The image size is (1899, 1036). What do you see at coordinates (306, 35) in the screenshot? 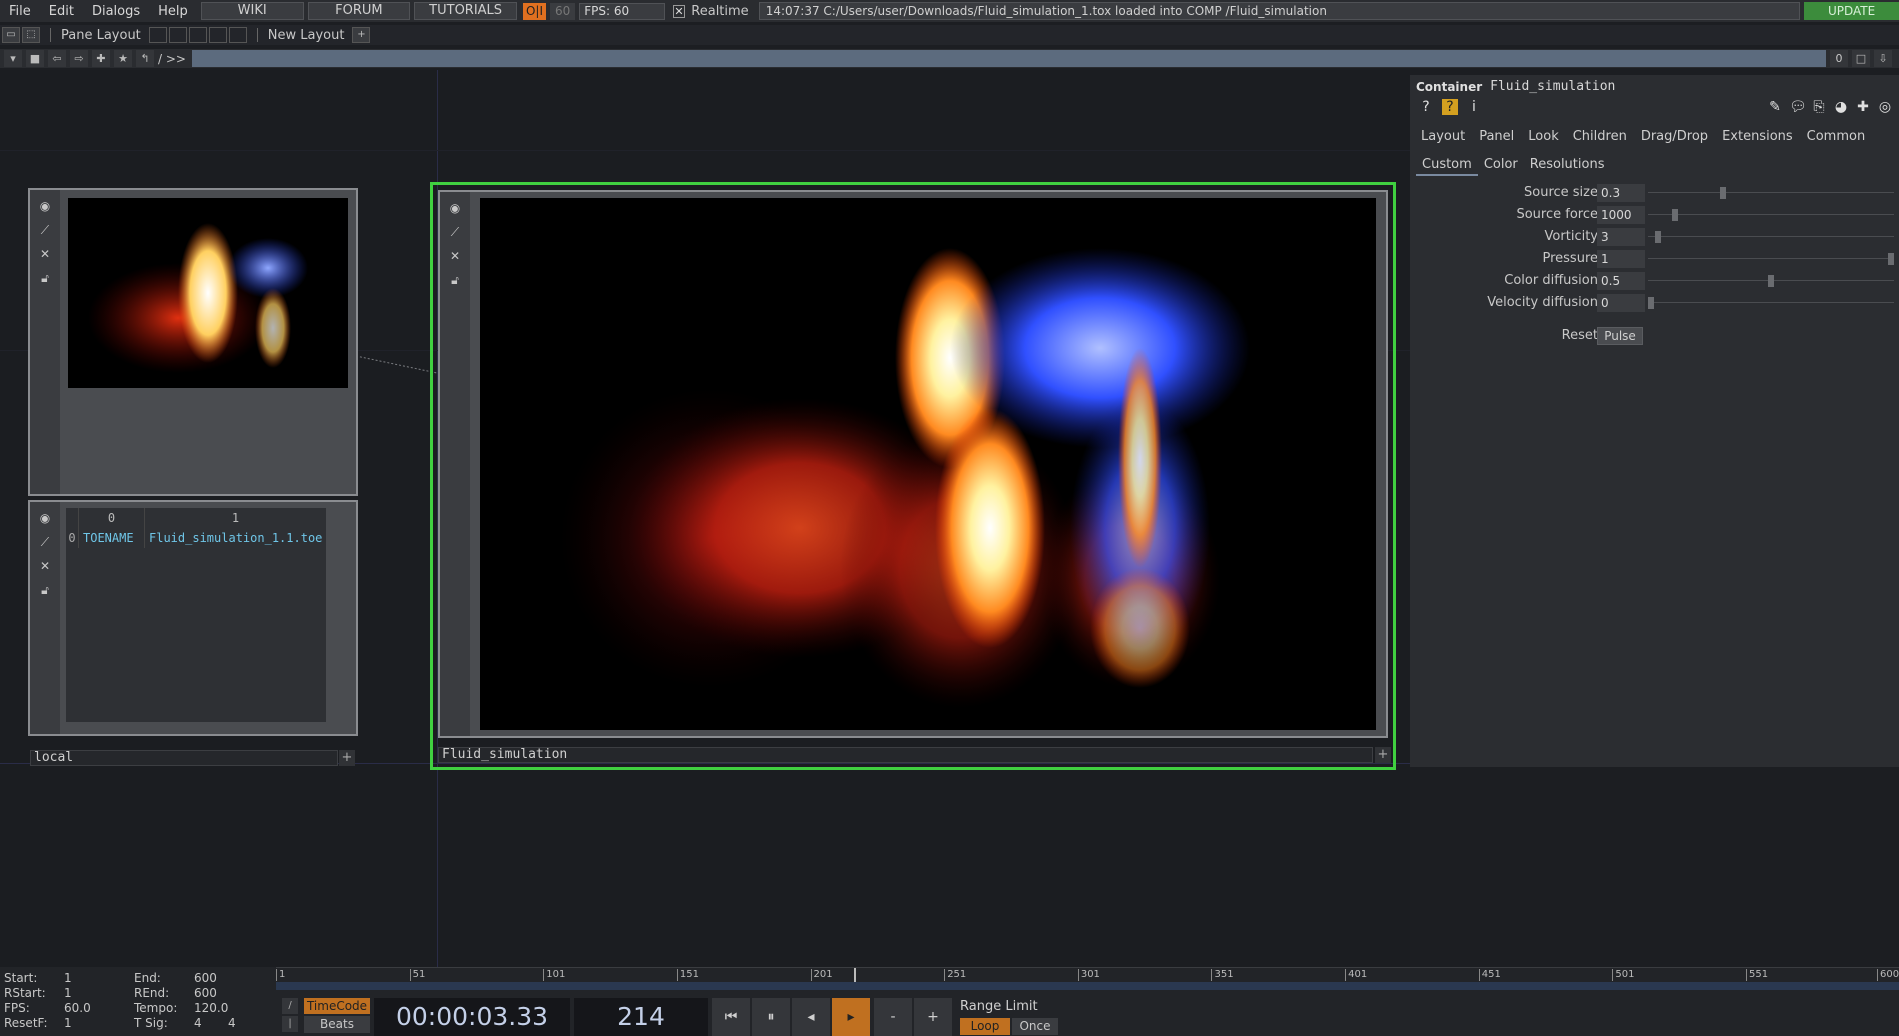
I see `new-layout-label: New Layout` at bounding box center [306, 35].